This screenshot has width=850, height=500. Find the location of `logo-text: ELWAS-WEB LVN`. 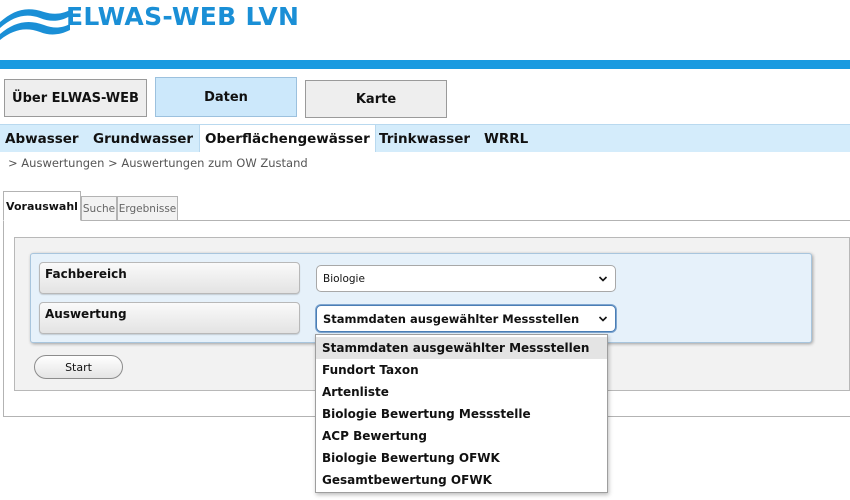

logo-text: ELWAS-WEB LVN is located at coordinates (183, 16).